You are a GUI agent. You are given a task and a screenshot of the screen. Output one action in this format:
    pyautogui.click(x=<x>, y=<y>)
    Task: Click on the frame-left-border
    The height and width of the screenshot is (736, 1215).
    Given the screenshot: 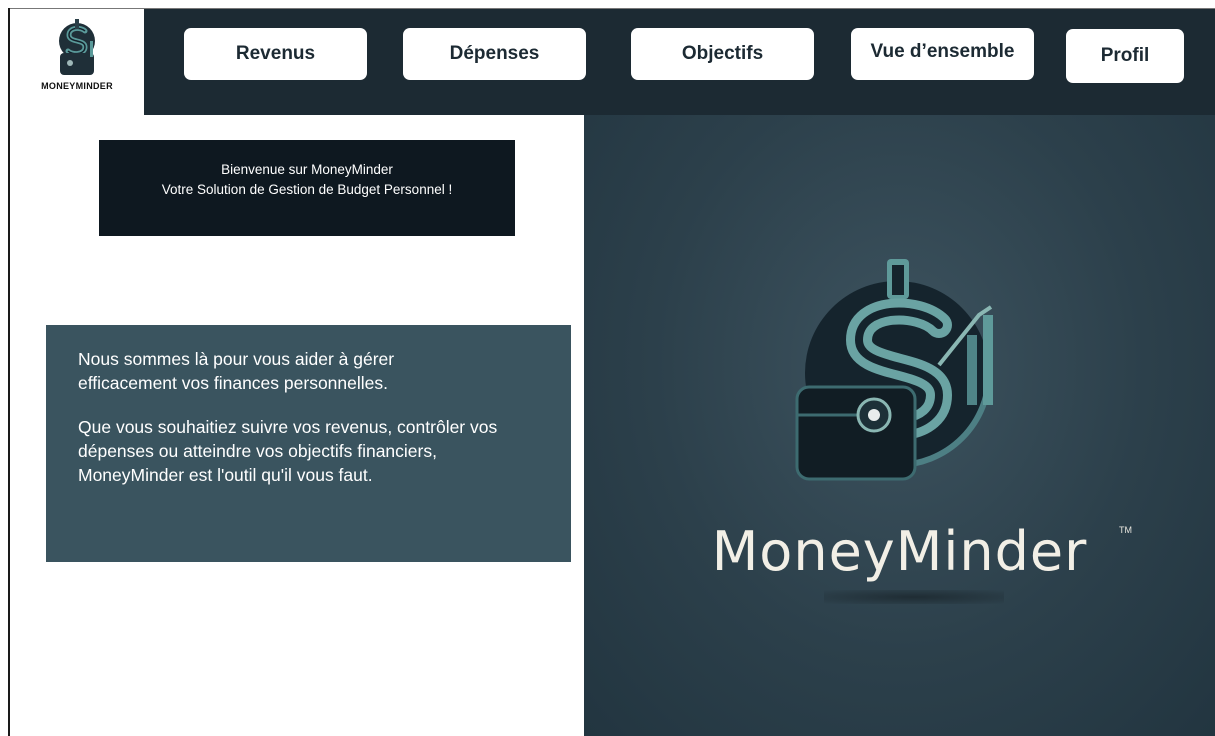 What is the action you would take?
    pyautogui.click(x=9, y=372)
    